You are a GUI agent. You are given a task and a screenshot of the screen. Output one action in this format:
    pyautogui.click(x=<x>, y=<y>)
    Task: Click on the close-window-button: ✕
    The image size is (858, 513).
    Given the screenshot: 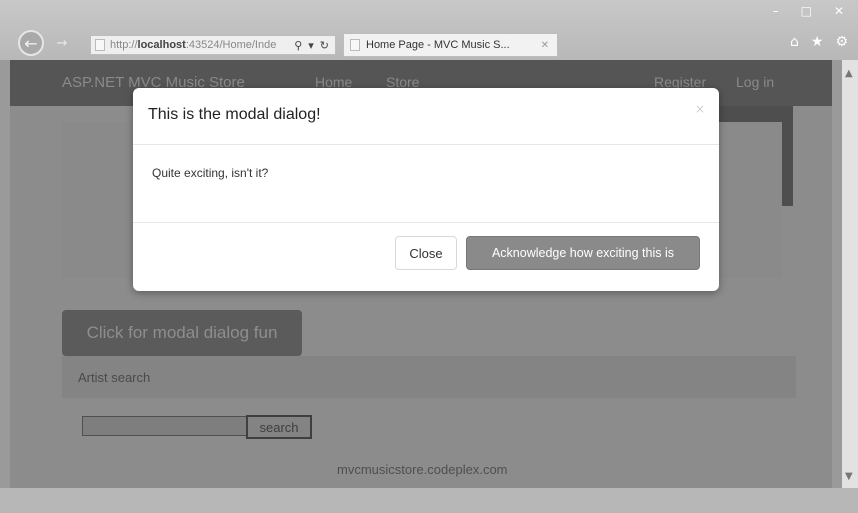 What is the action you would take?
    pyautogui.click(x=839, y=11)
    